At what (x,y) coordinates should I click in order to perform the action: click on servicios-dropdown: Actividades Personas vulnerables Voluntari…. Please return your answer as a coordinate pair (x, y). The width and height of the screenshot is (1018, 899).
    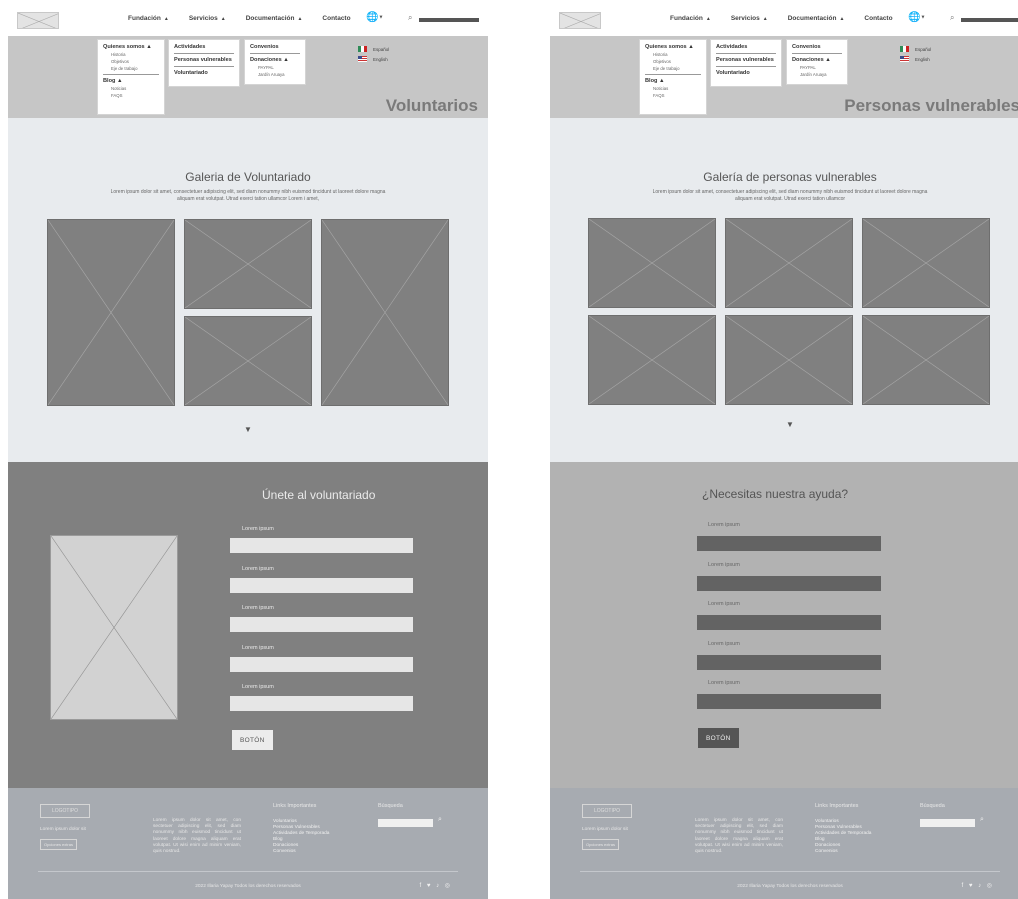
    Looking at the image, I should click on (204, 63).